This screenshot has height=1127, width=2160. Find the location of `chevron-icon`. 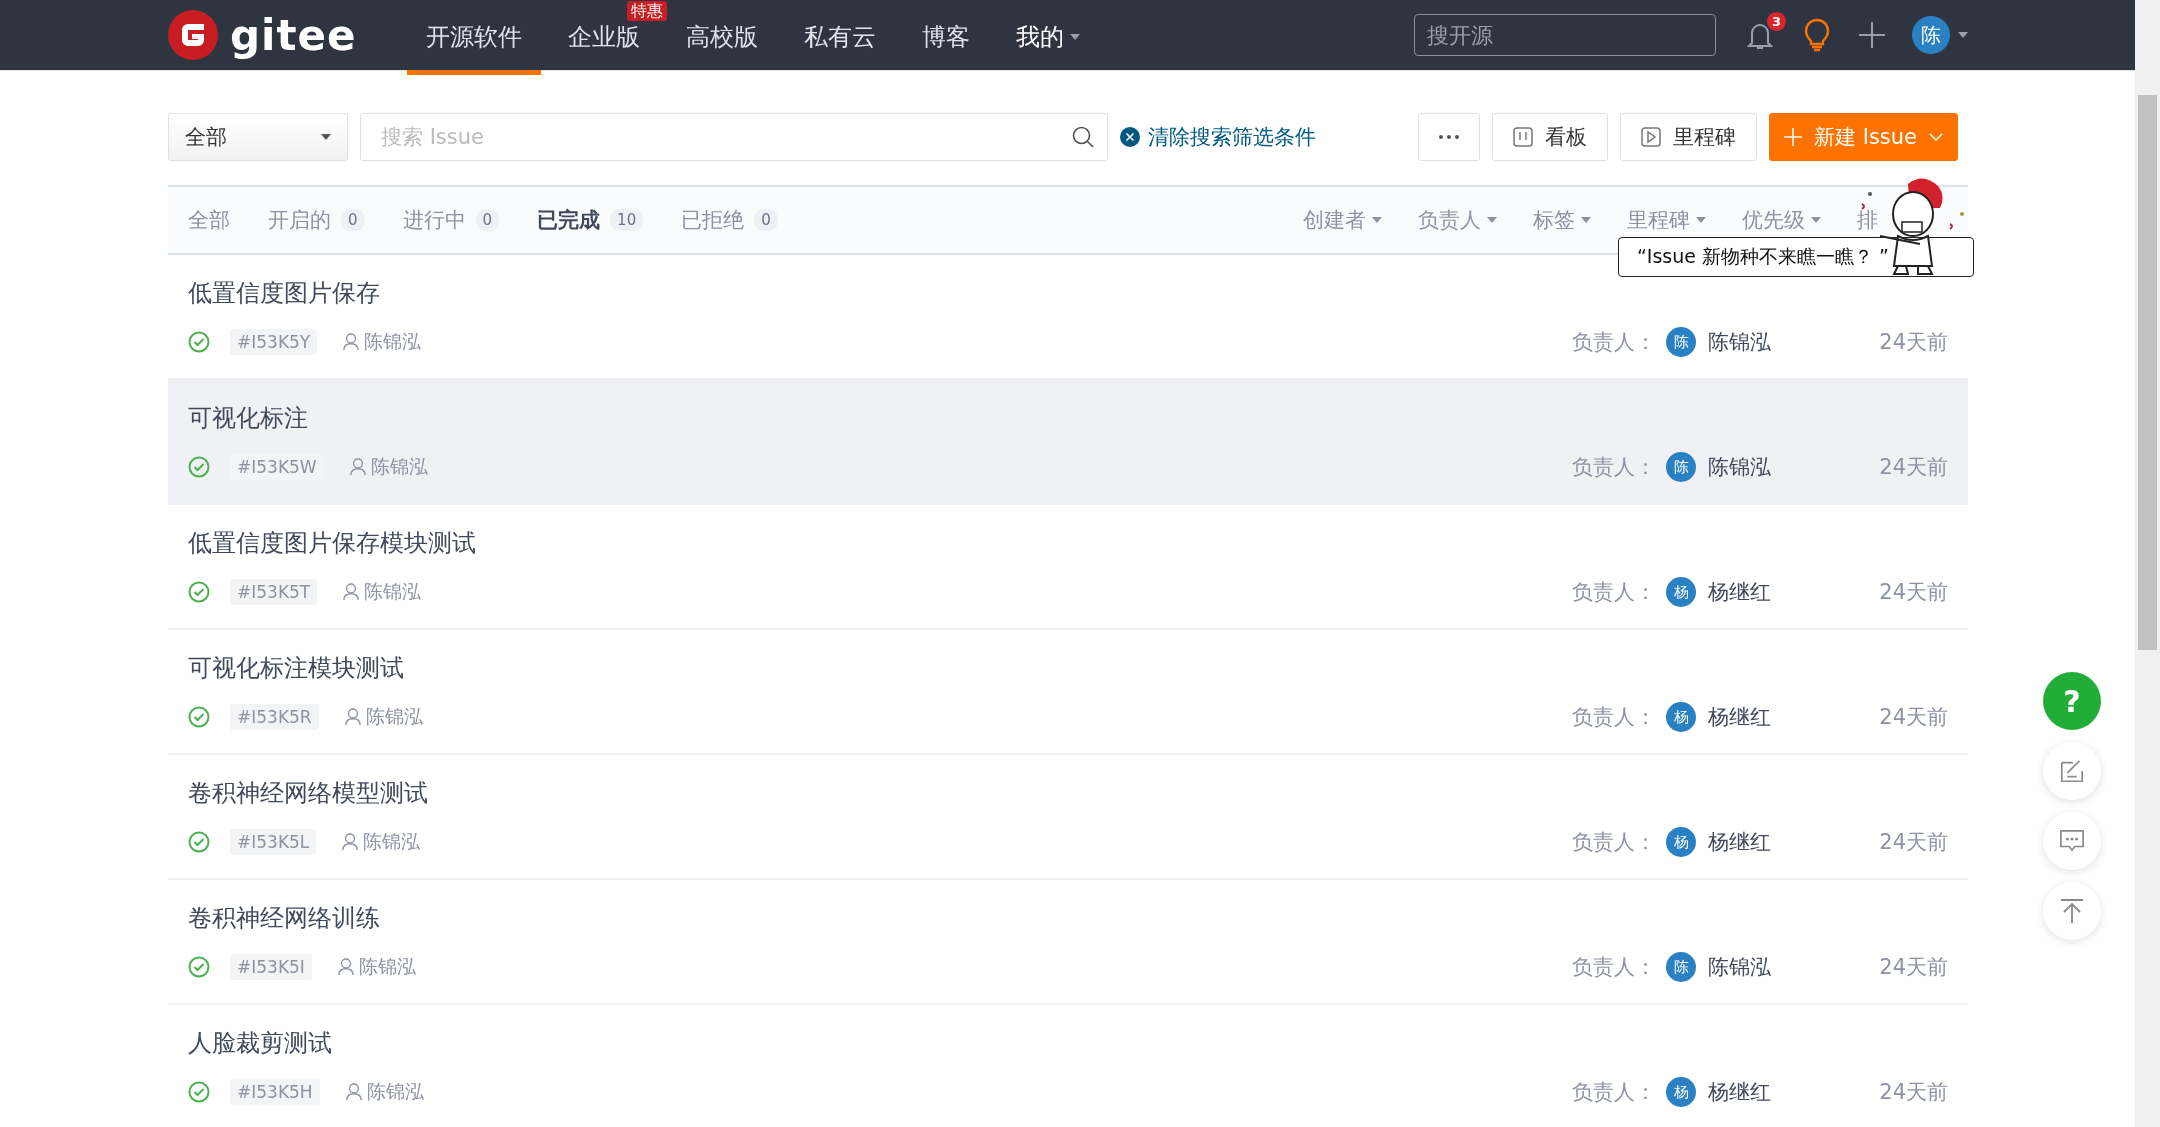

chevron-icon is located at coordinates (1936, 137).